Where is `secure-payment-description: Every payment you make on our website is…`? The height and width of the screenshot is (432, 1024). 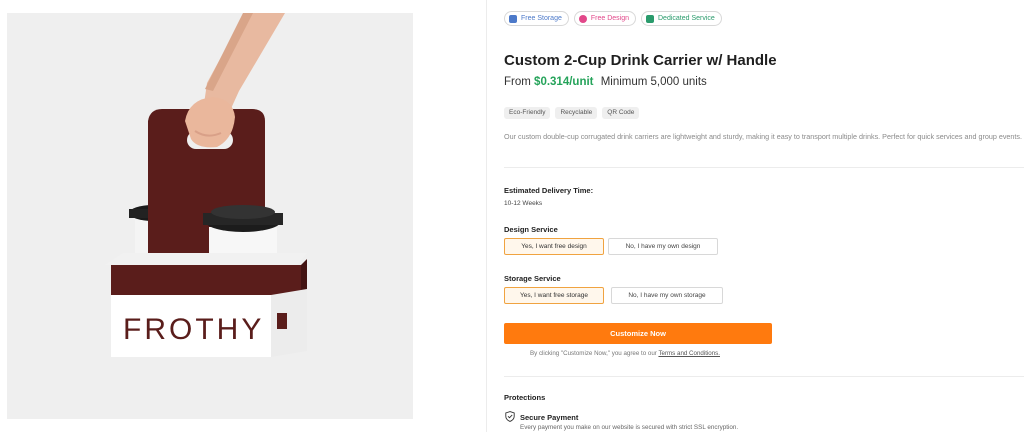 secure-payment-description: Every payment you make on our website is… is located at coordinates (629, 427).